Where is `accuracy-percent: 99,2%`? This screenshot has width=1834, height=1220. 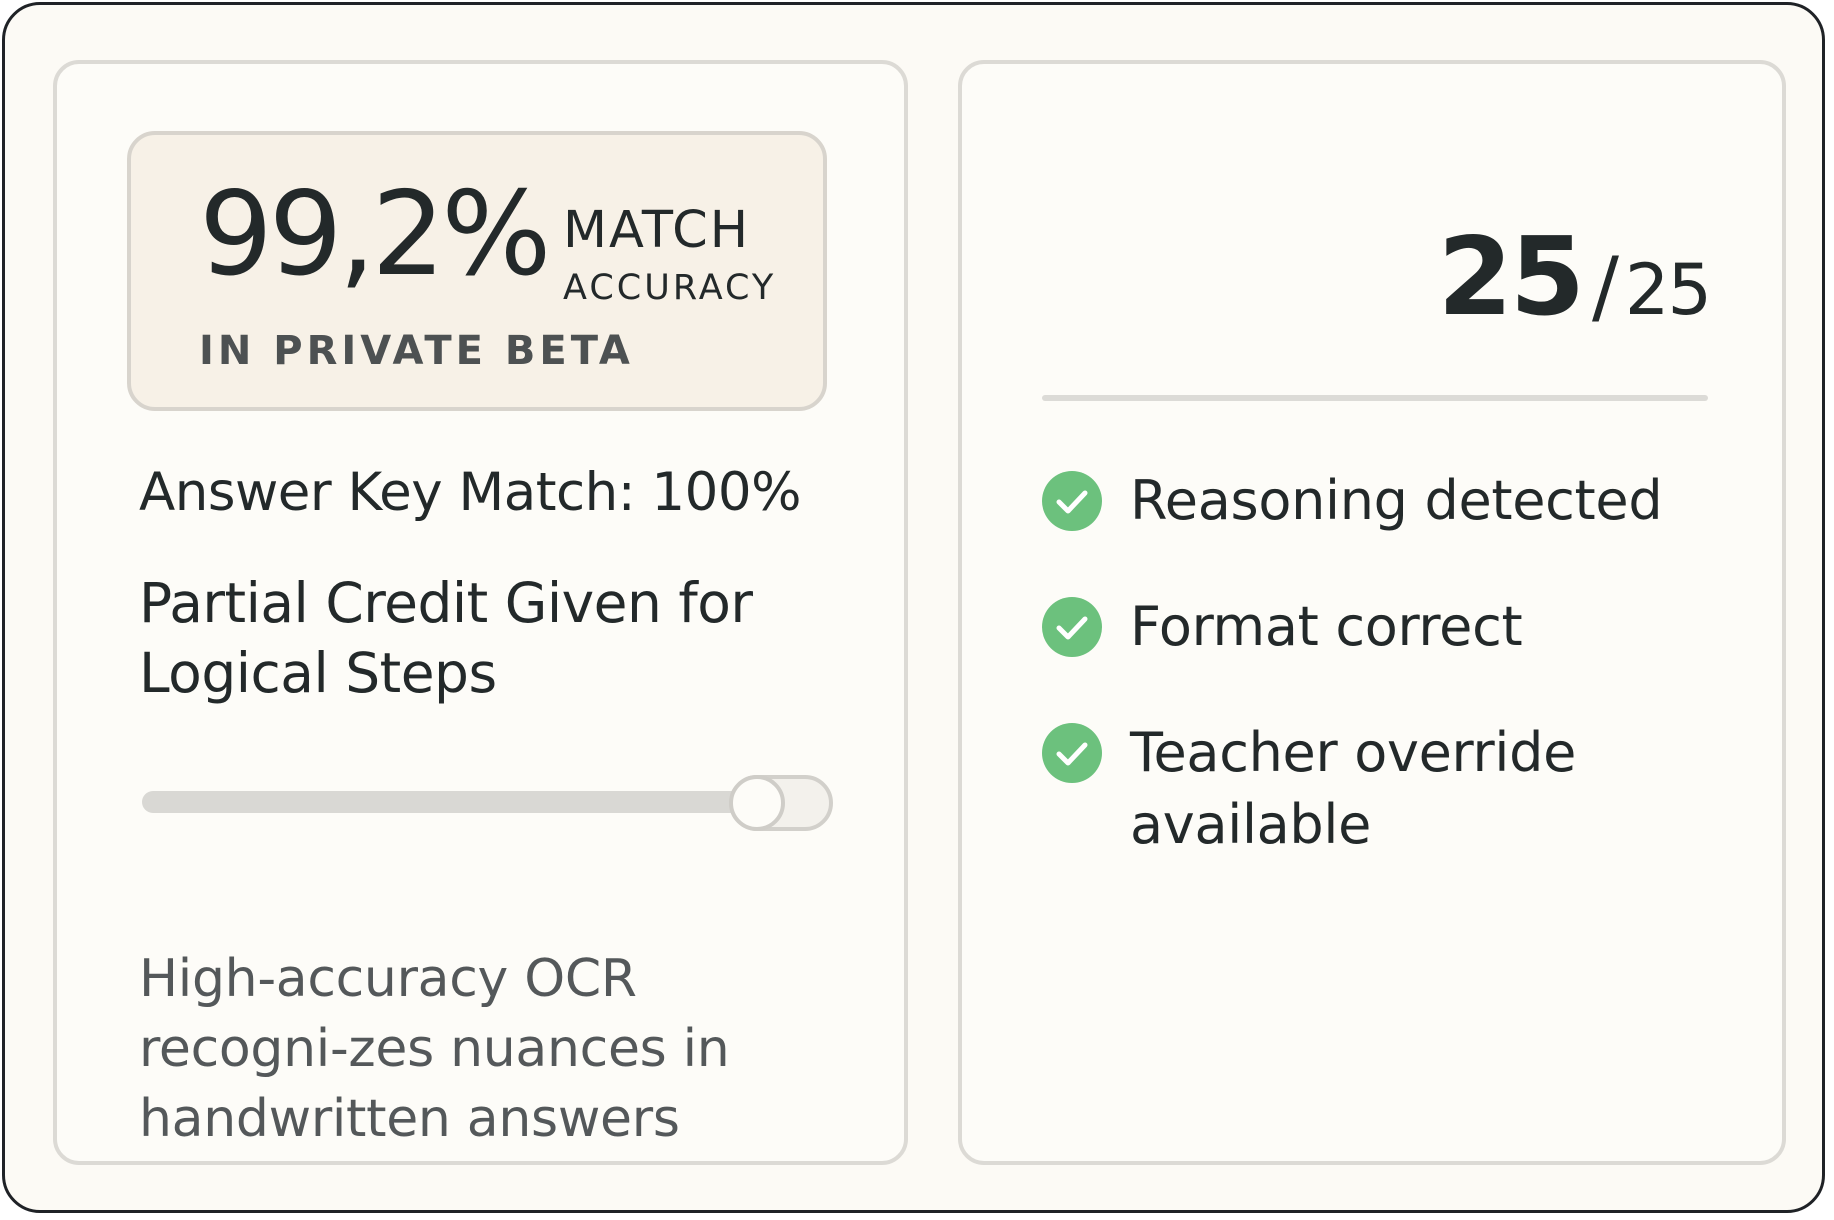 accuracy-percent: 99,2% is located at coordinates (375, 234).